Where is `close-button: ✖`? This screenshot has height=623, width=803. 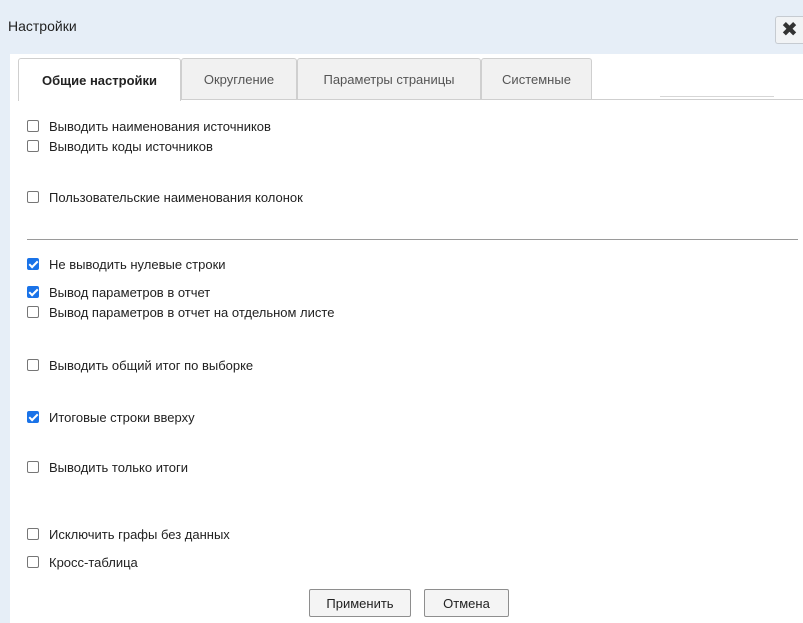
close-button: ✖ is located at coordinates (789, 30).